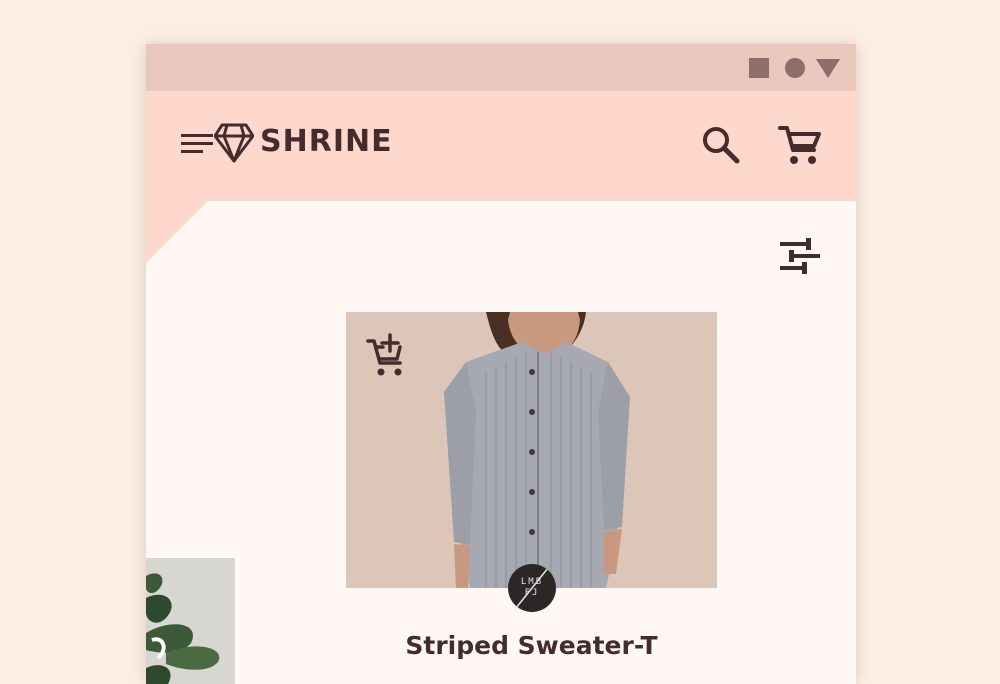 This screenshot has height=684, width=1000. Describe the element at coordinates (501, 67) in the screenshot. I see `status-bar` at that location.